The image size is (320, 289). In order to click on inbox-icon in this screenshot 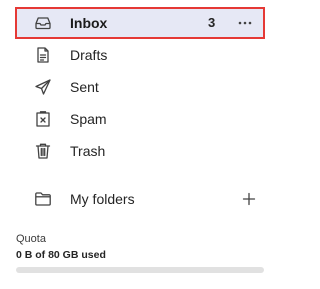, I will do `click(43, 23)`.